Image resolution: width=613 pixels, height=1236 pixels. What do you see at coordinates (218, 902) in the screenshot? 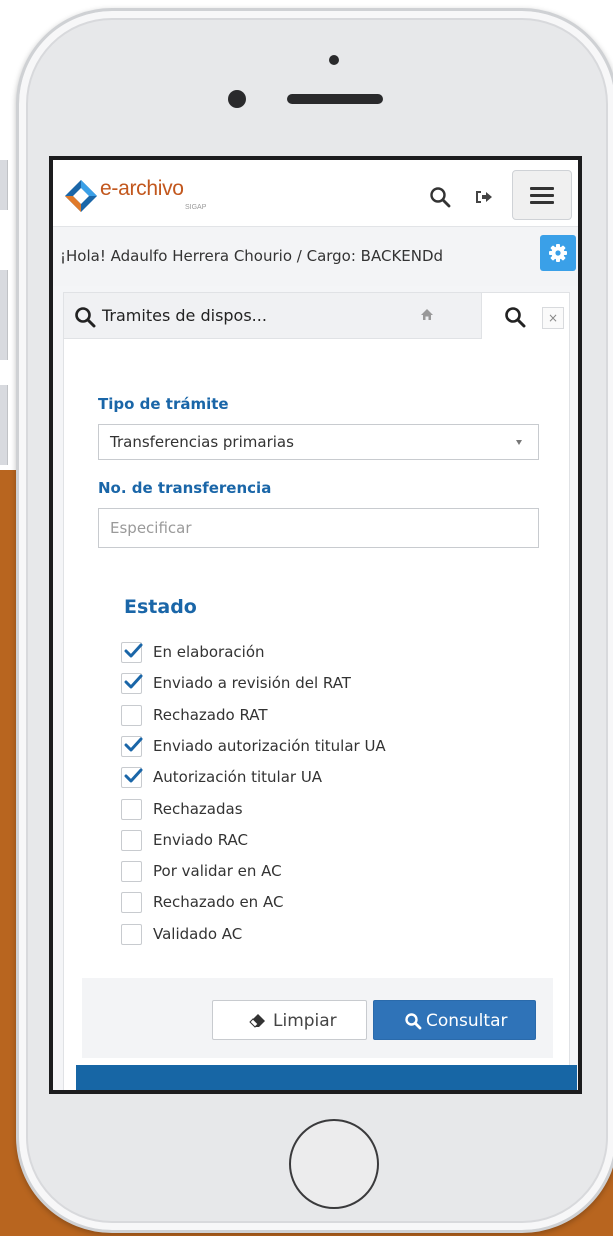
I see `checkbox-label: Rechazado en AC` at bounding box center [218, 902].